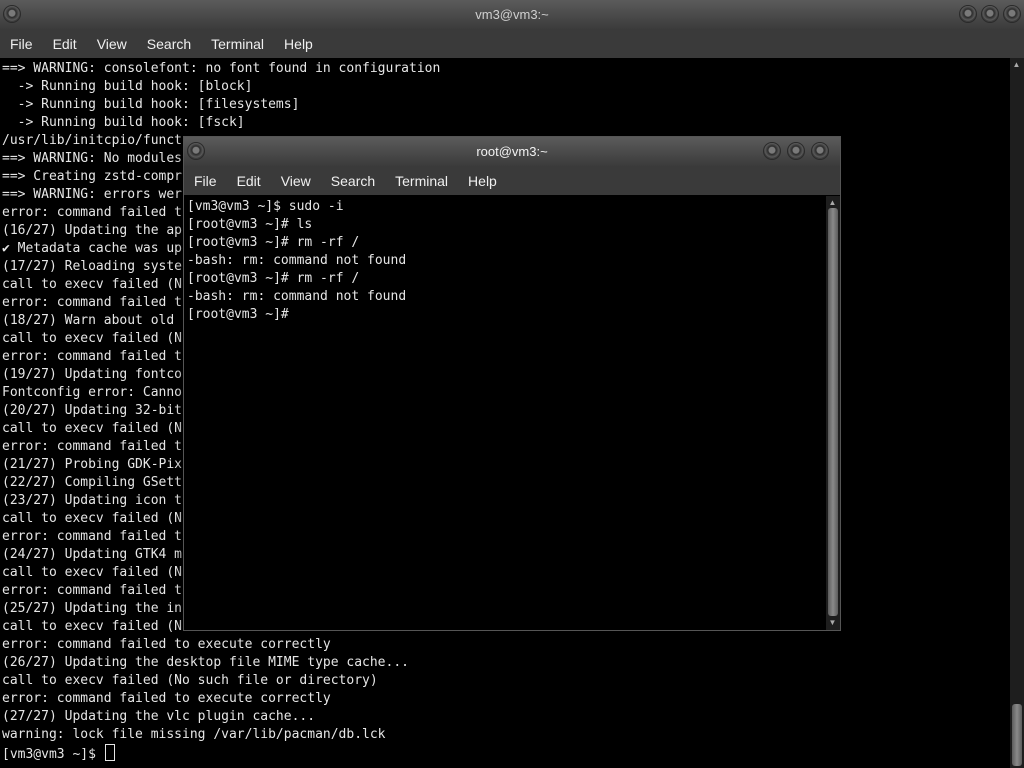  What do you see at coordinates (504, 315) in the screenshot?
I see `terminal-line: [root@vm3 ~]#` at bounding box center [504, 315].